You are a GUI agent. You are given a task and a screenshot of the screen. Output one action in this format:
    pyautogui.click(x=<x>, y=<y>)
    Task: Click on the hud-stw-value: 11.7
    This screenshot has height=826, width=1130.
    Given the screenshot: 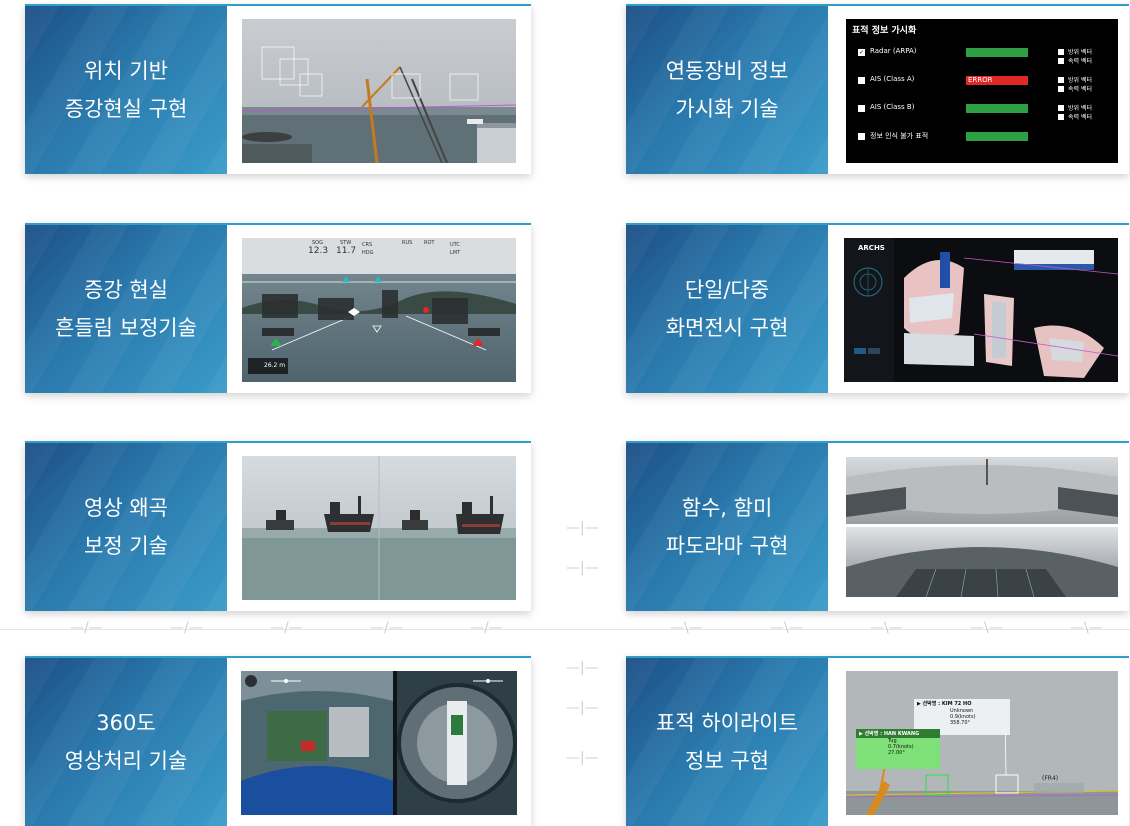 What is the action you would take?
    pyautogui.click(x=346, y=251)
    